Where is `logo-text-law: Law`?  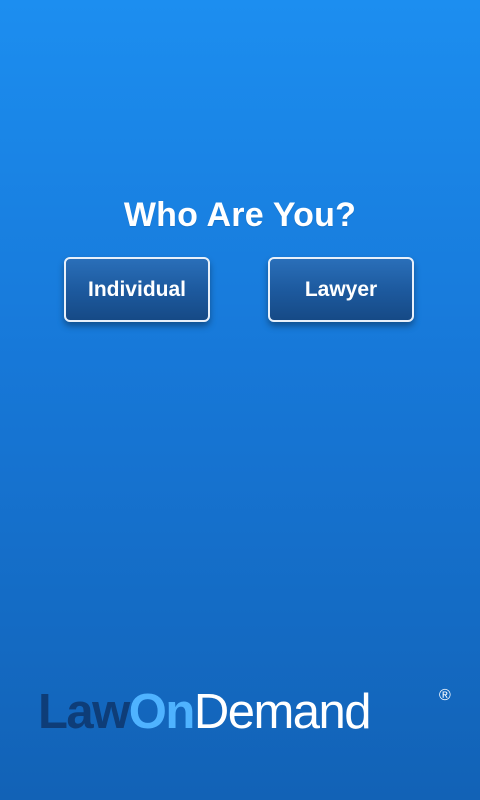
logo-text-law: Law is located at coordinates (84, 712).